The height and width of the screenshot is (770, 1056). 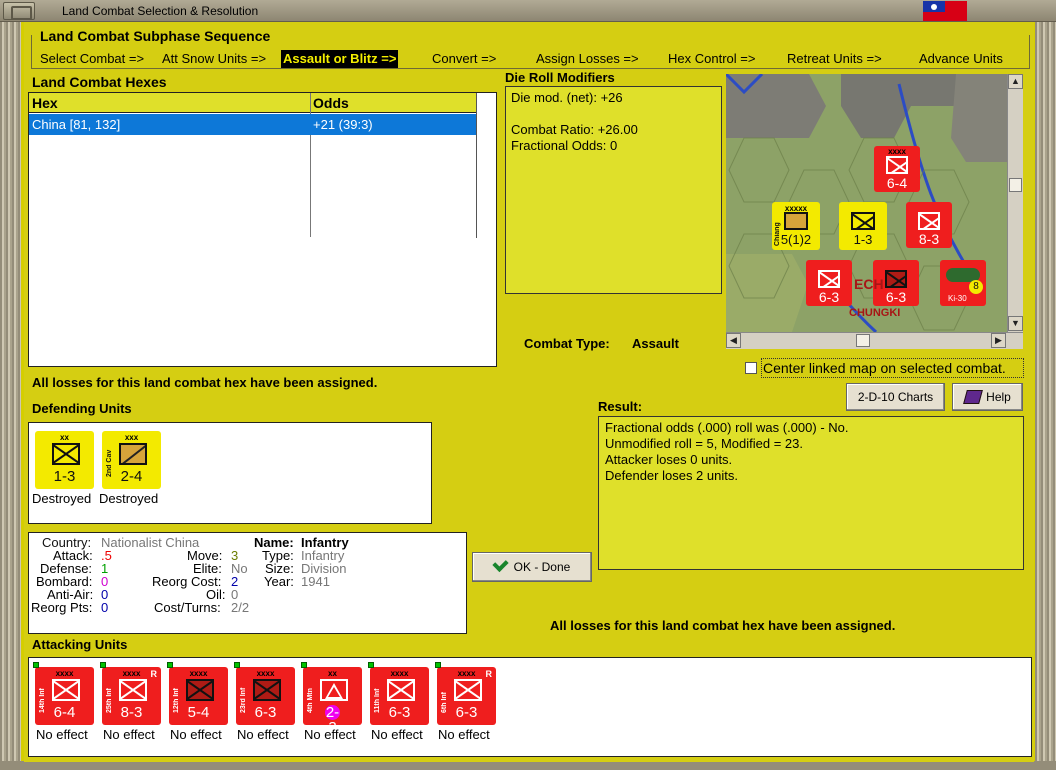 I want to click on attacking-unit-5: xx 4th Mtn 2-3, so click(x=331, y=699).